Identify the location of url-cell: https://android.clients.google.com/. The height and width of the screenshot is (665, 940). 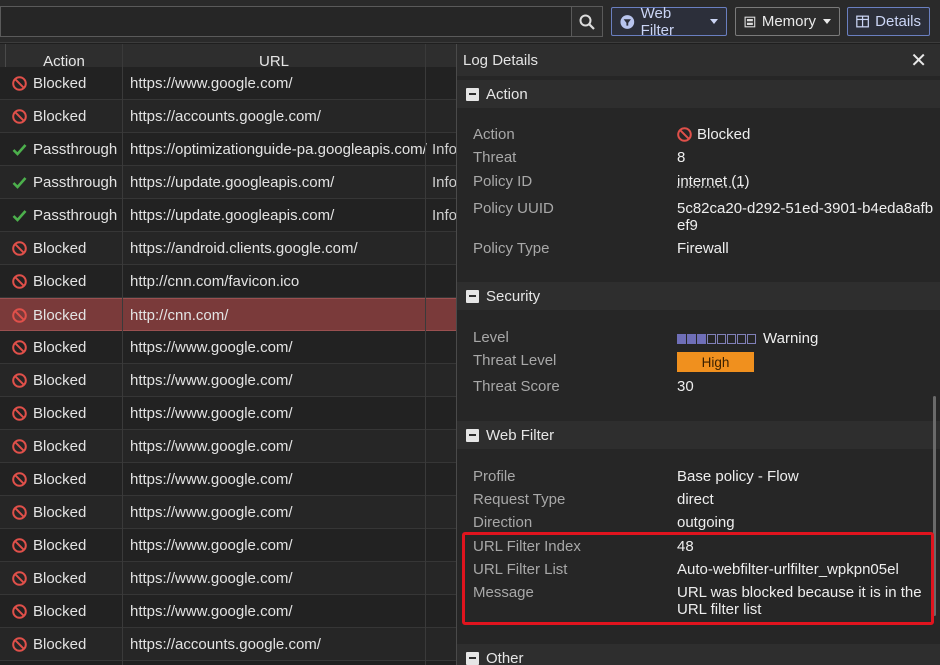
(244, 248).